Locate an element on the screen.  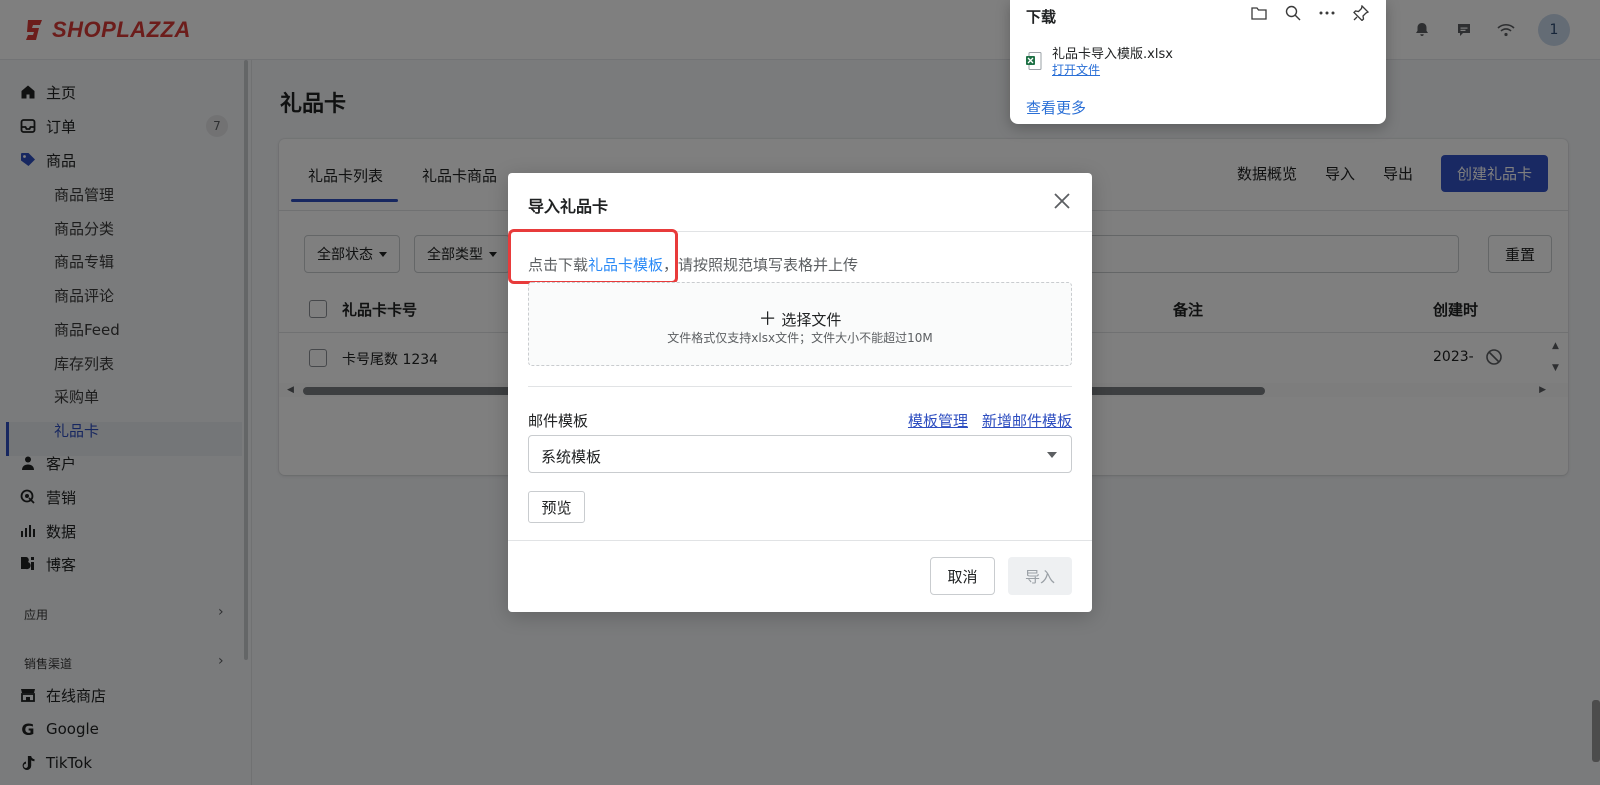
highlight-box is located at coordinates (593, 256).